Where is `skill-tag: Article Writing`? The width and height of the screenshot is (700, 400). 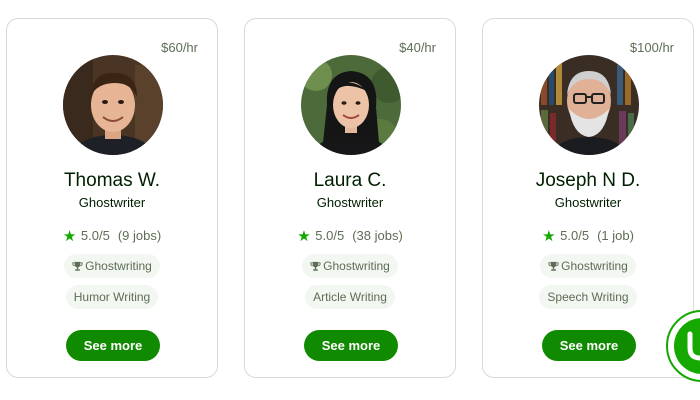 skill-tag: Article Writing is located at coordinates (350, 297).